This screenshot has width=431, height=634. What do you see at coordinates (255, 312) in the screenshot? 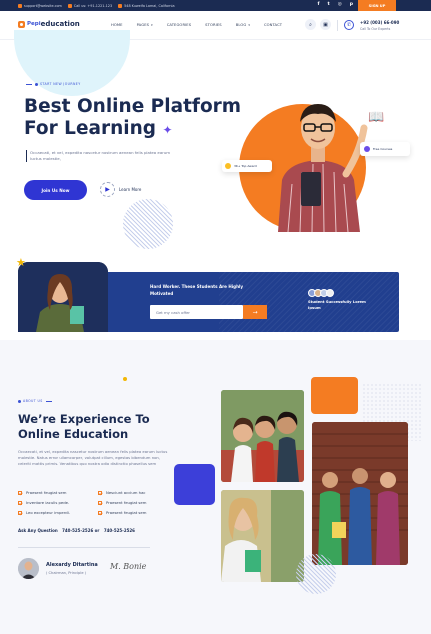
I see `cash-offer-submit-button: →` at bounding box center [255, 312].